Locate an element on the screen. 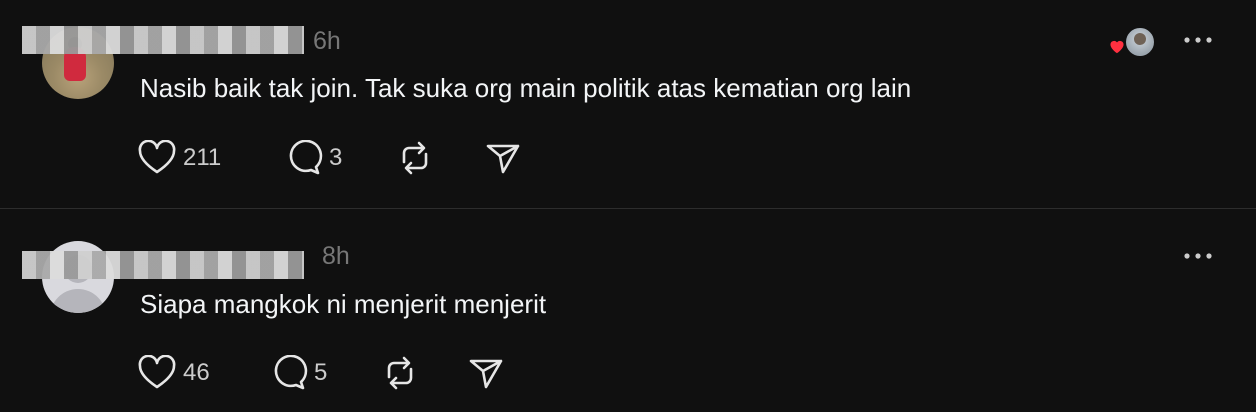 This screenshot has width=1256, height=412. liker-face is located at coordinates (1140, 39).